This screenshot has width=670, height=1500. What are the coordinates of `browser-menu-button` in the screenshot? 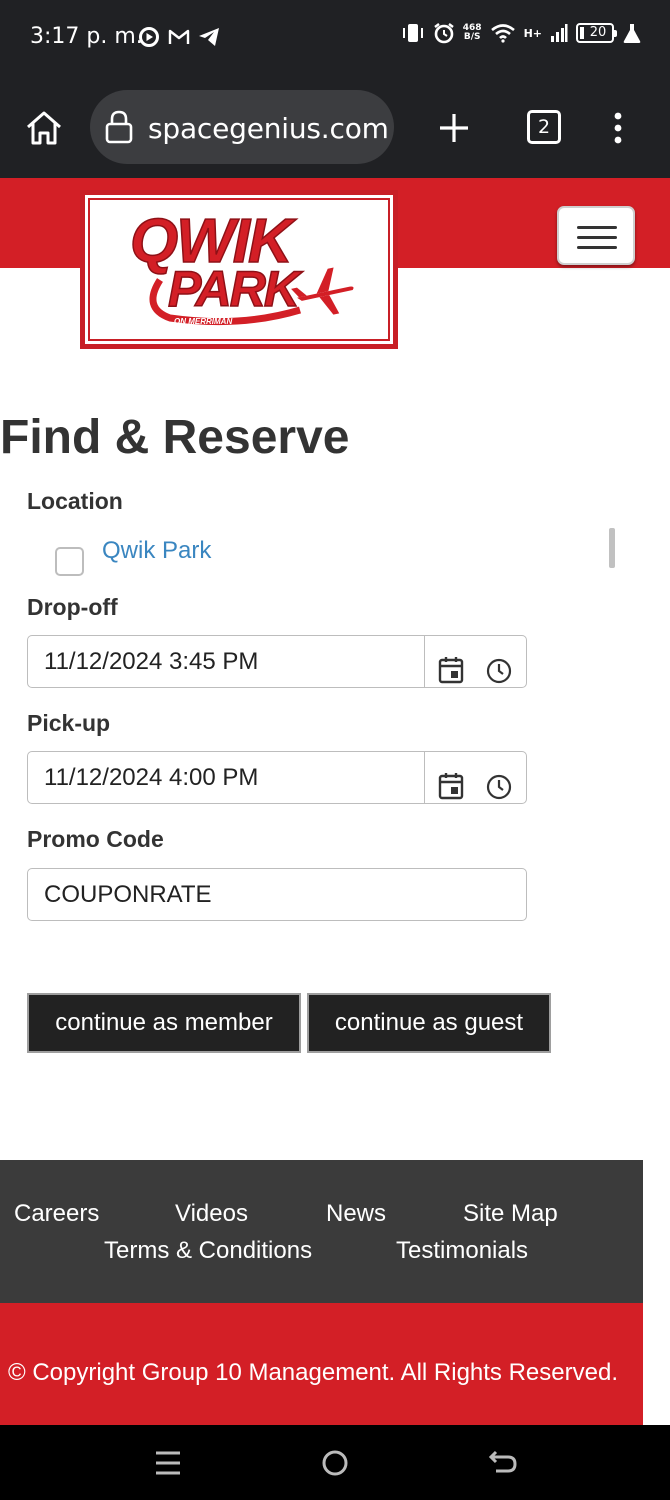 It's located at (618, 128).